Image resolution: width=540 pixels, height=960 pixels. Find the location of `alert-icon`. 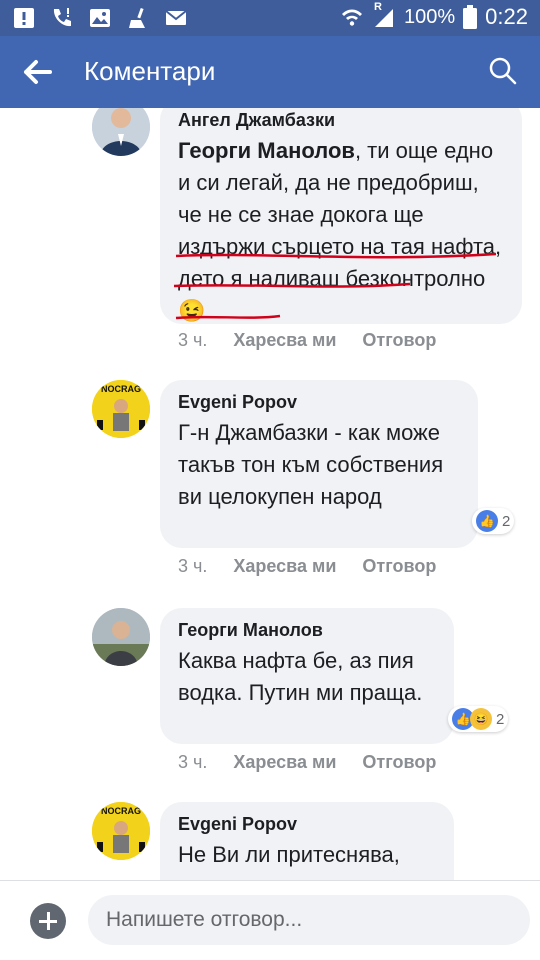

alert-icon is located at coordinates (24, 18).